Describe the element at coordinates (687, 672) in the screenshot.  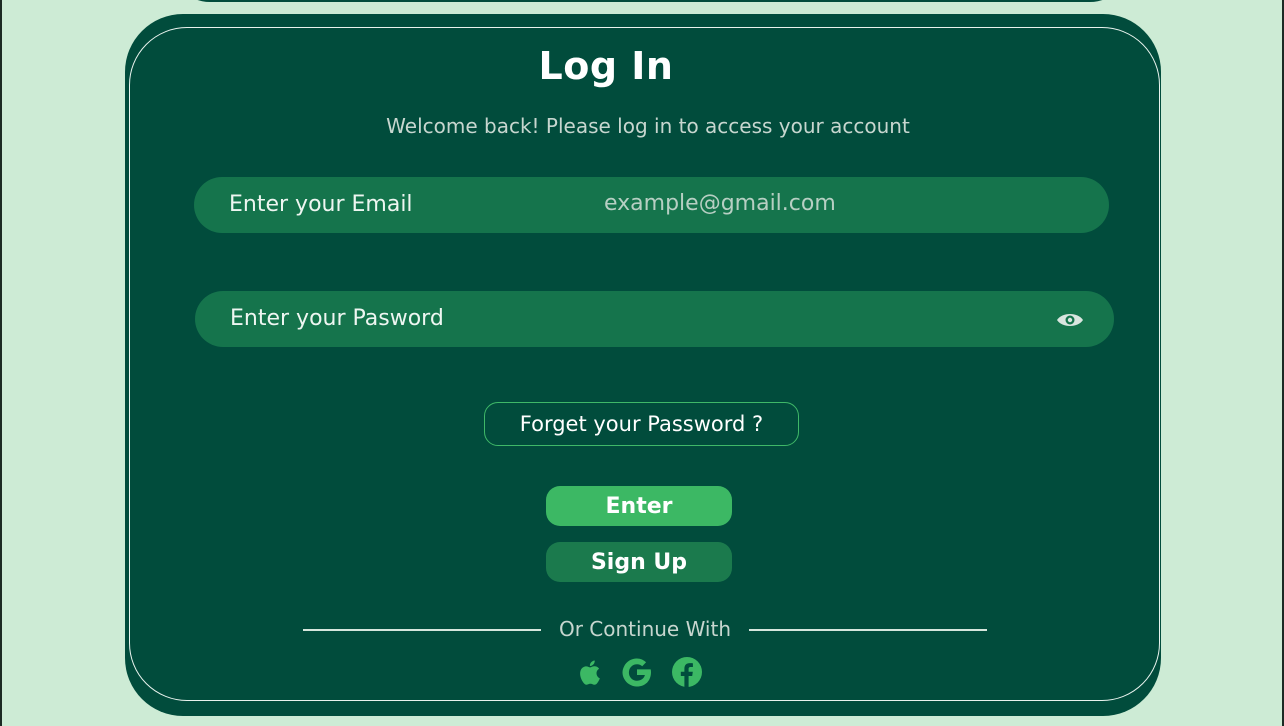
I see `facebook-icon` at that location.